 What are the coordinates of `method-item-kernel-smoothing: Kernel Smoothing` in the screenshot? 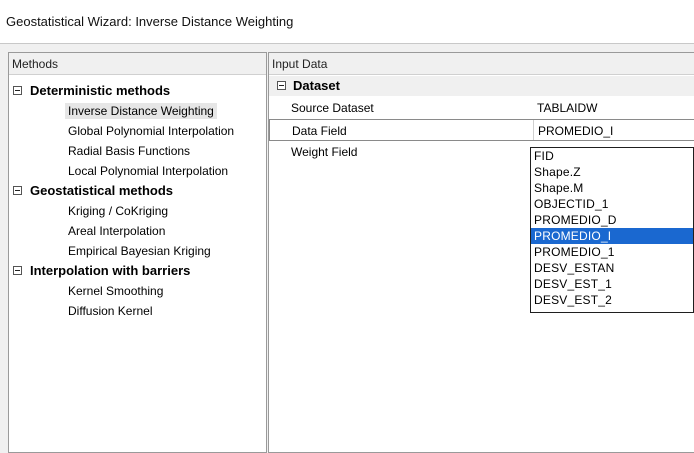 It's located at (137, 291).